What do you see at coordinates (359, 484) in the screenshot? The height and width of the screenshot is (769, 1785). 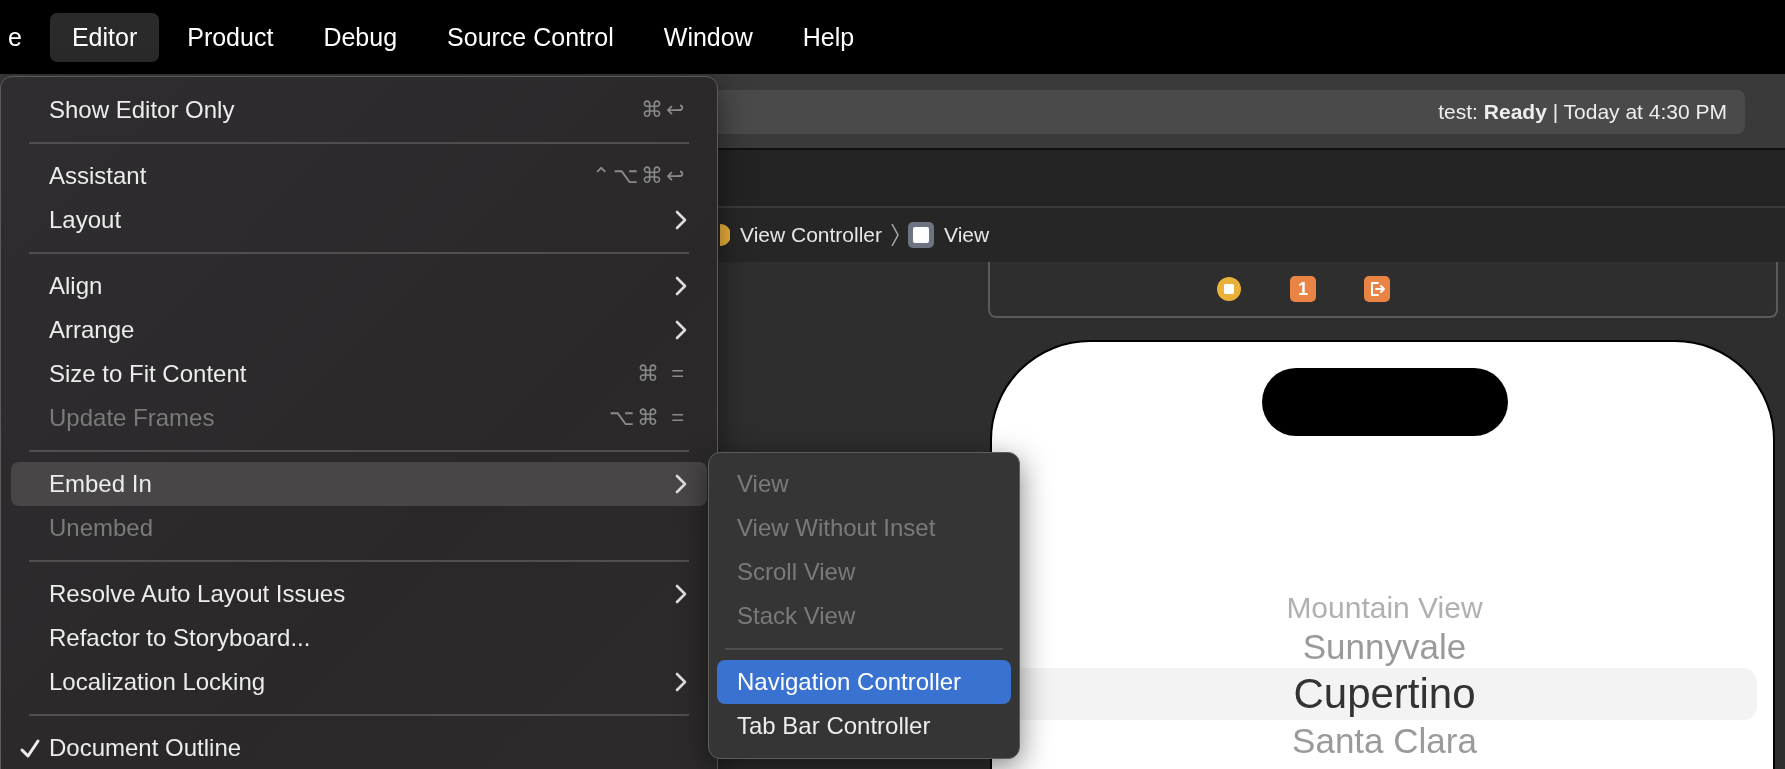 I see `menu-item: Embed In` at bounding box center [359, 484].